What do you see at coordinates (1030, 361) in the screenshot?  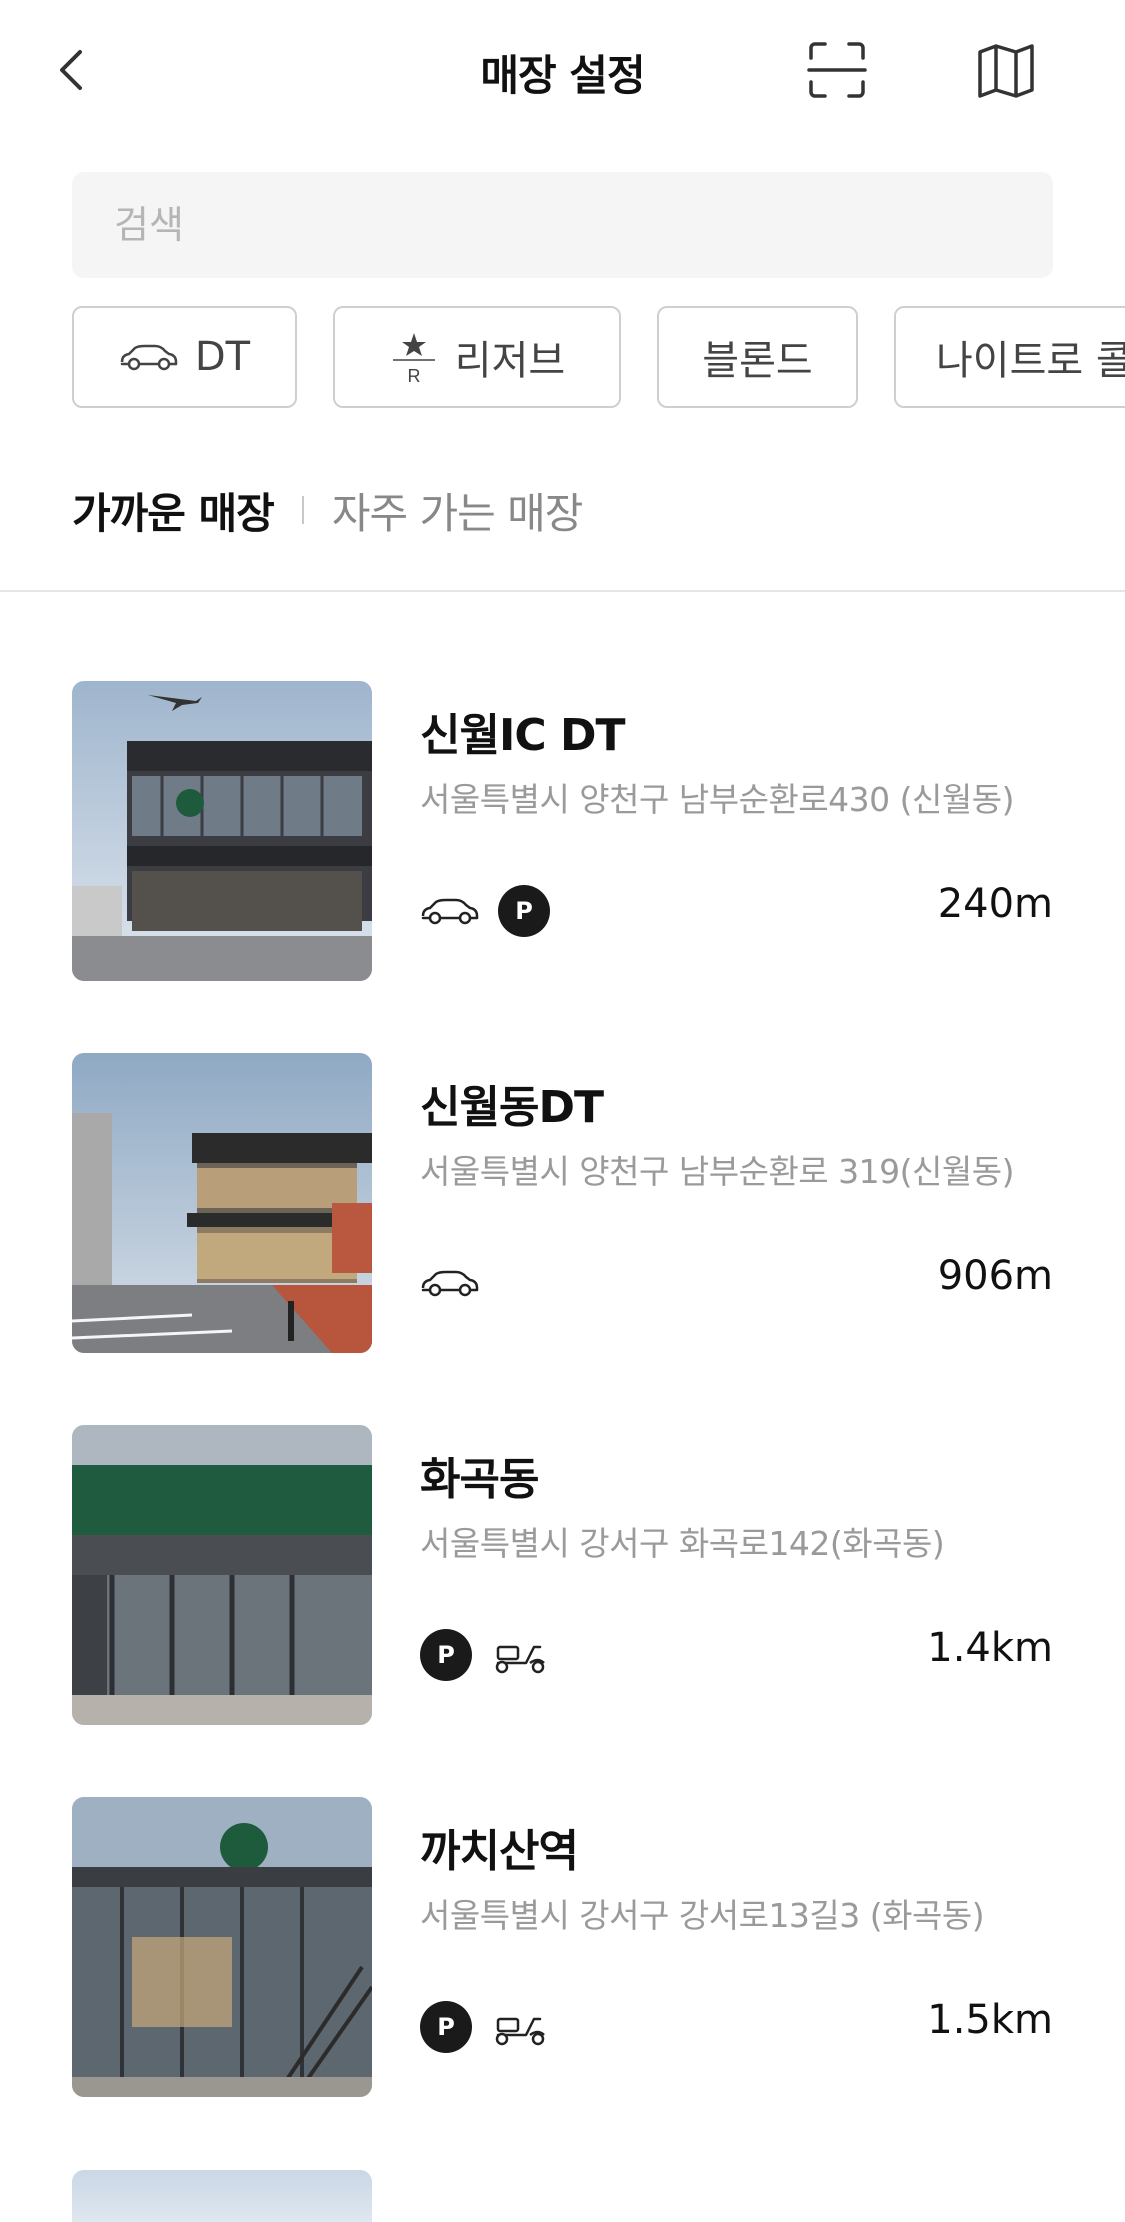 I see `filter-chip-label: 나이트로 콜` at bounding box center [1030, 361].